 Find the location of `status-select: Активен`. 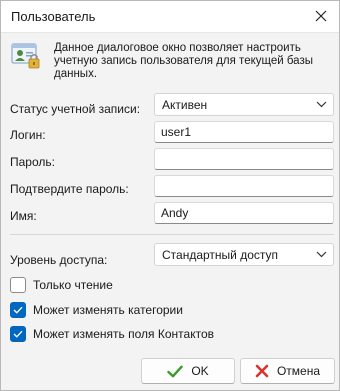

status-select: Активен is located at coordinates (244, 104).